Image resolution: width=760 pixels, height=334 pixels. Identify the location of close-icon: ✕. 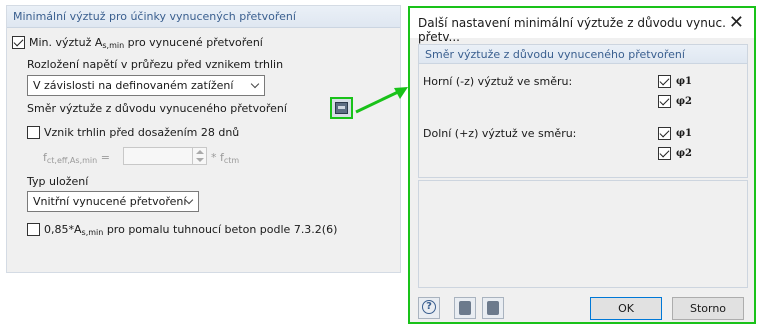
(736, 22).